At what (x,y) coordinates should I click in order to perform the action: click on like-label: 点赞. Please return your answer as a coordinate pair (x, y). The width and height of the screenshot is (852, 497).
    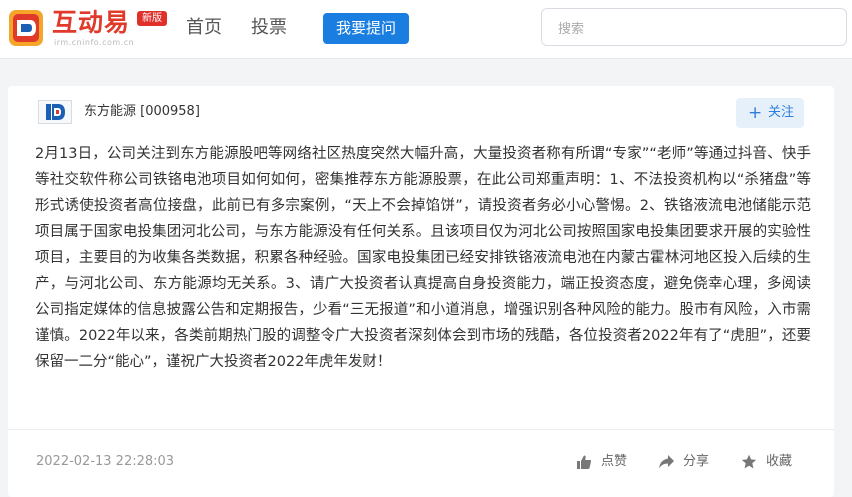
    Looking at the image, I should click on (614, 461).